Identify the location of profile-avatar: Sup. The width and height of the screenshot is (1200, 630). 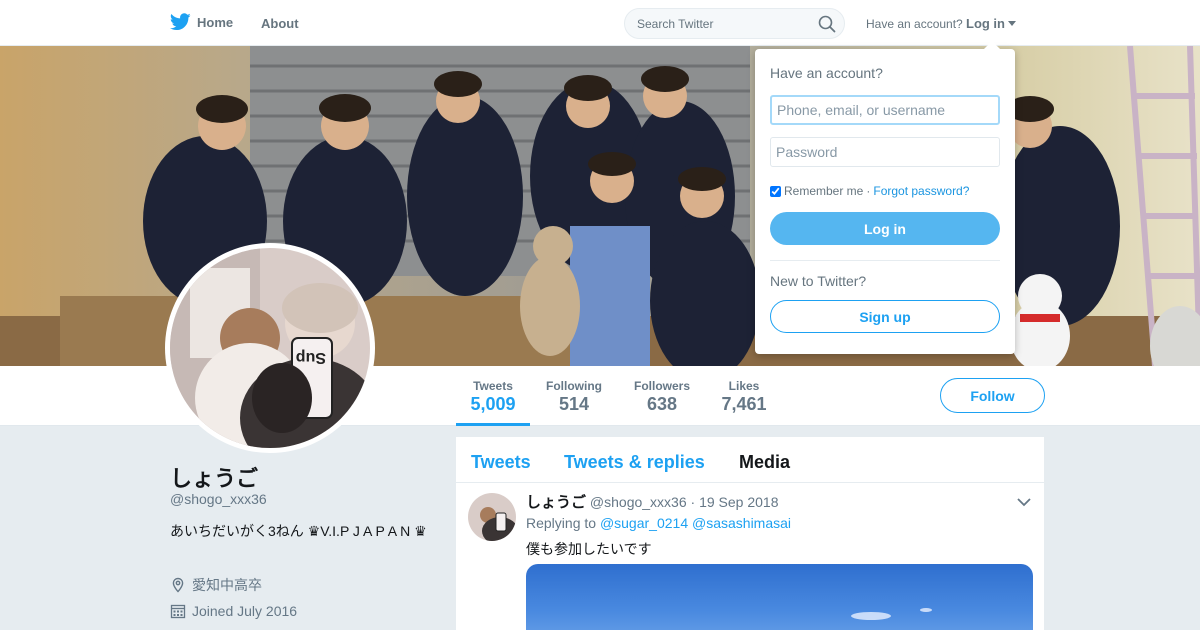
(270, 348).